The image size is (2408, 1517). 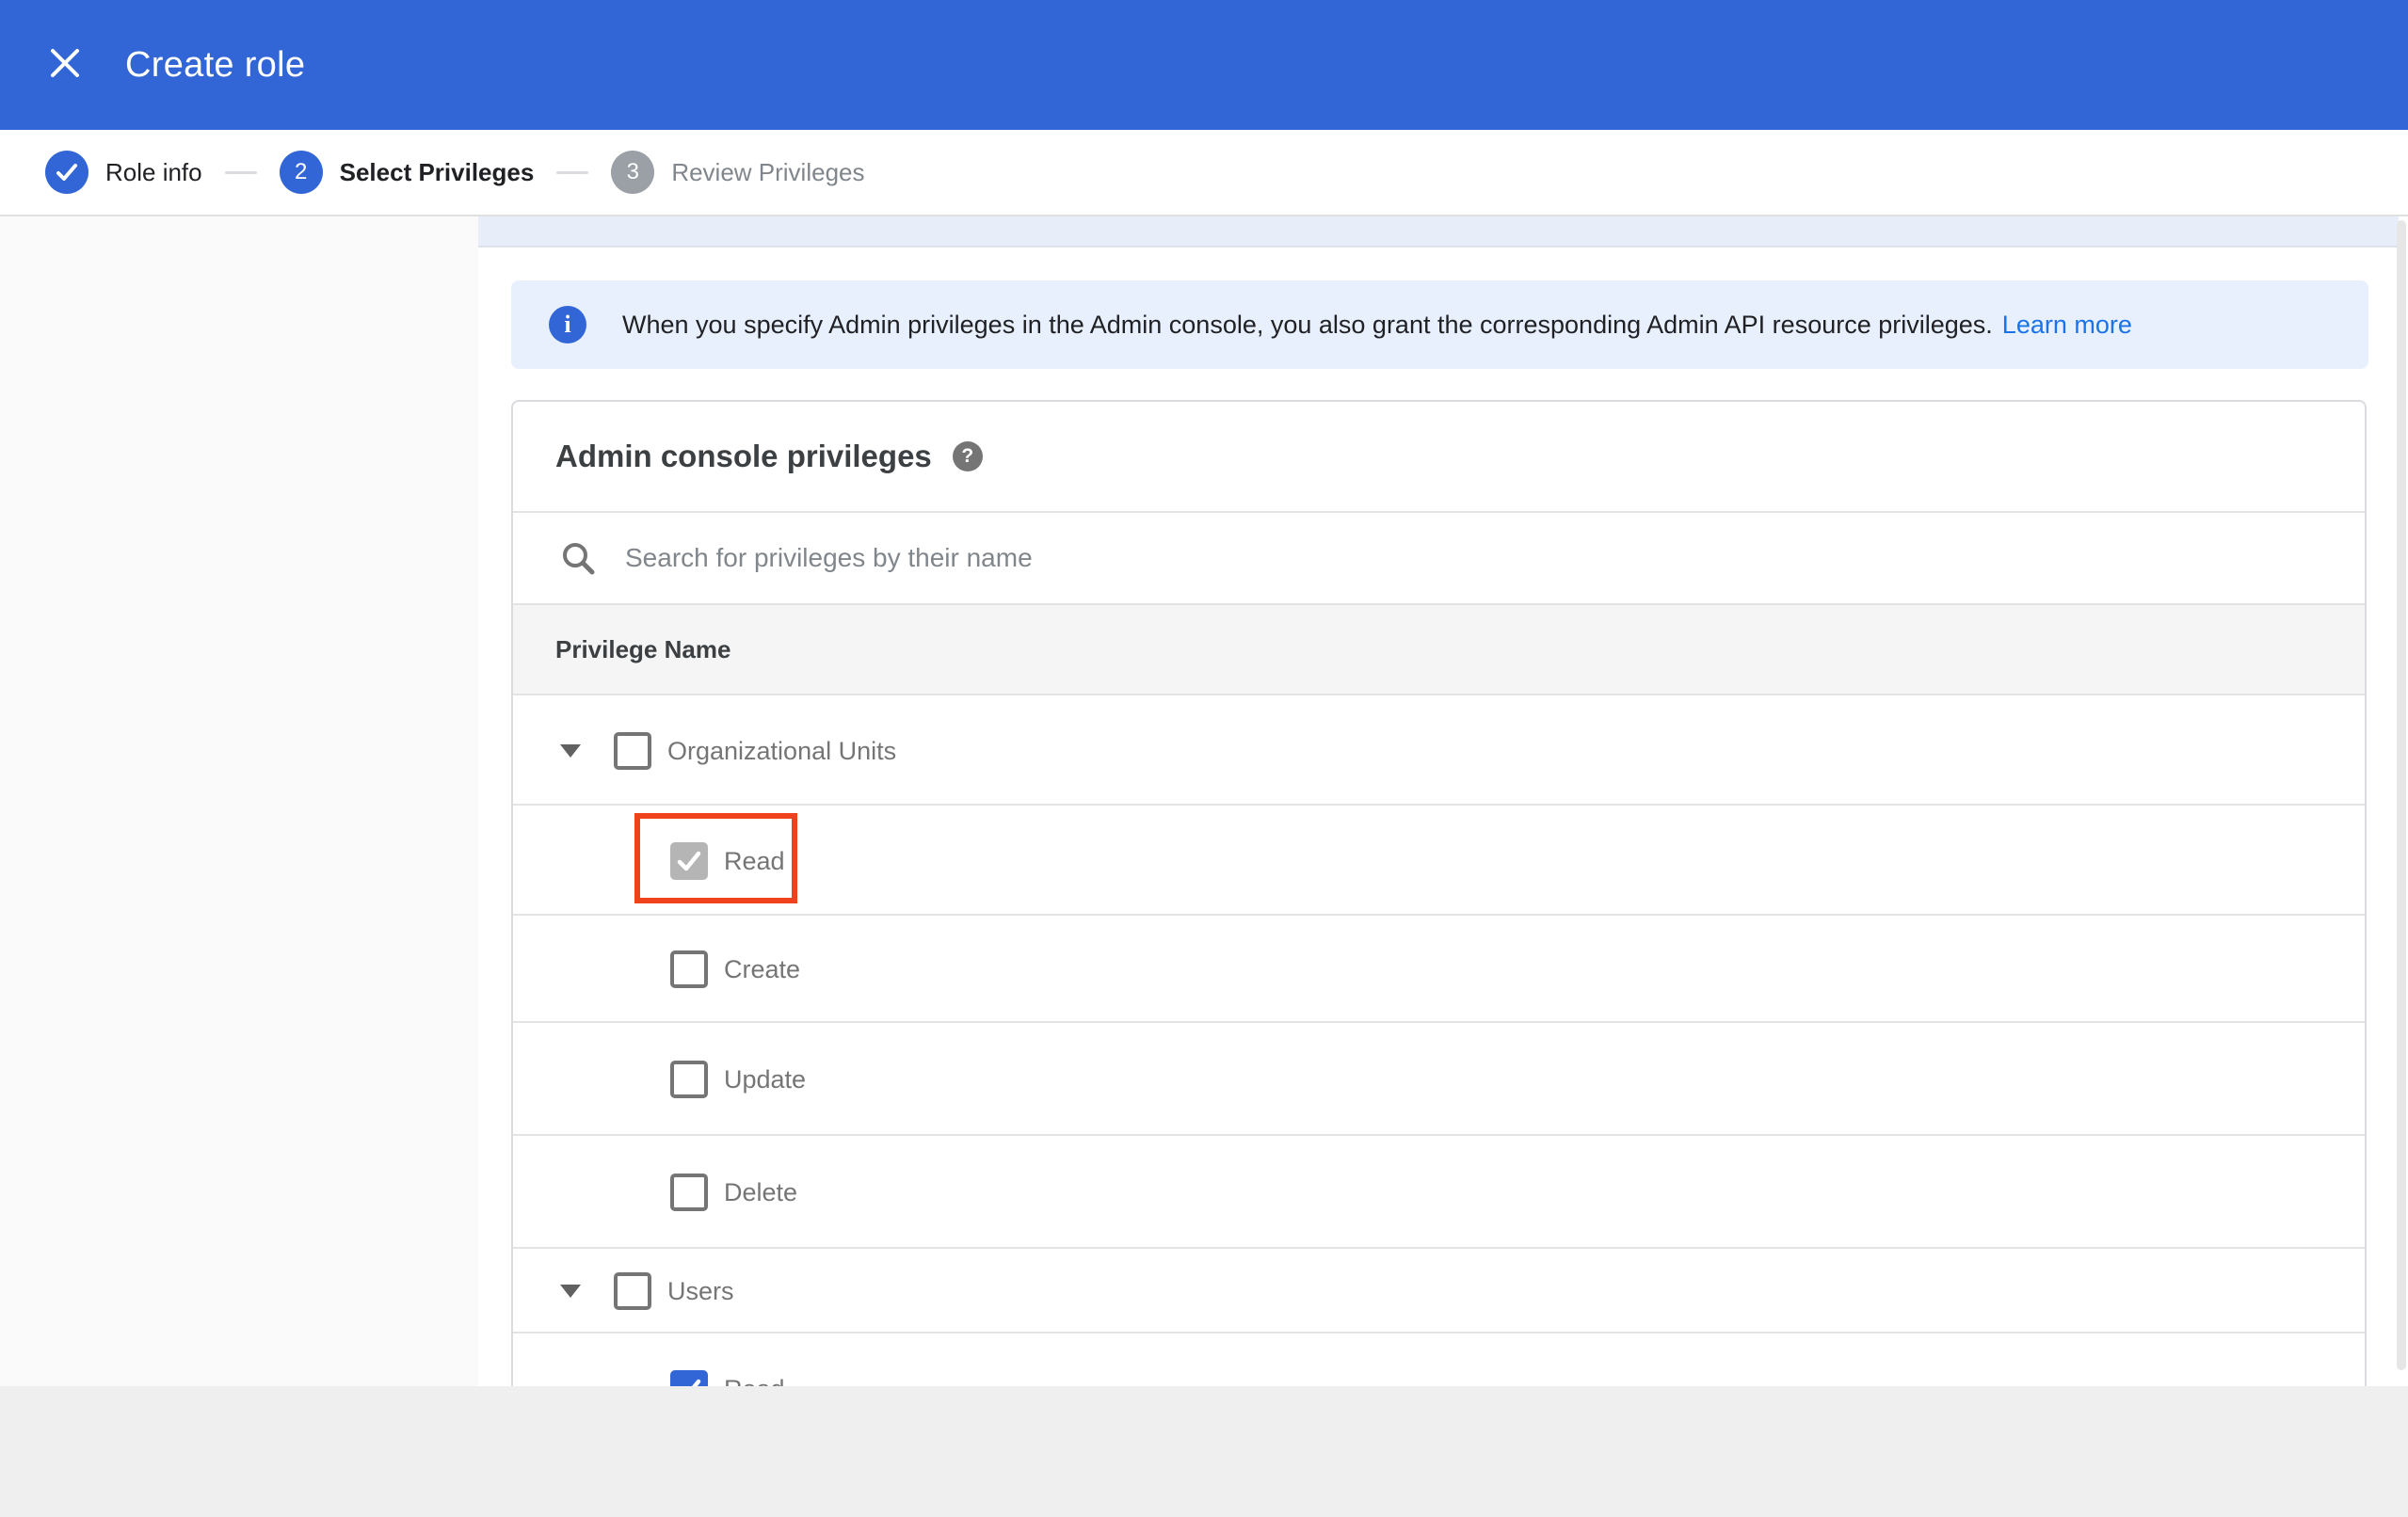 What do you see at coordinates (1439, 1192) in the screenshot?
I see `privilege-row: Delete` at bounding box center [1439, 1192].